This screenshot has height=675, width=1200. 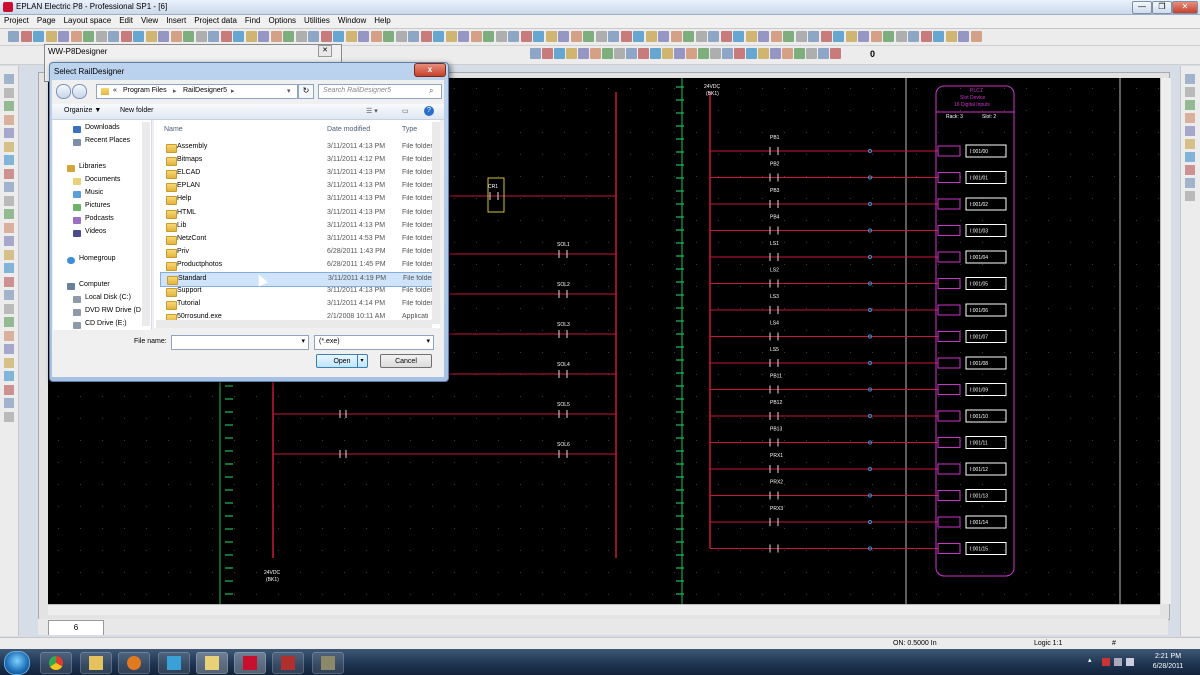 What do you see at coordinates (106, 323) in the screenshot?
I see `nav-cd-drive: CD Drive (E:)` at bounding box center [106, 323].